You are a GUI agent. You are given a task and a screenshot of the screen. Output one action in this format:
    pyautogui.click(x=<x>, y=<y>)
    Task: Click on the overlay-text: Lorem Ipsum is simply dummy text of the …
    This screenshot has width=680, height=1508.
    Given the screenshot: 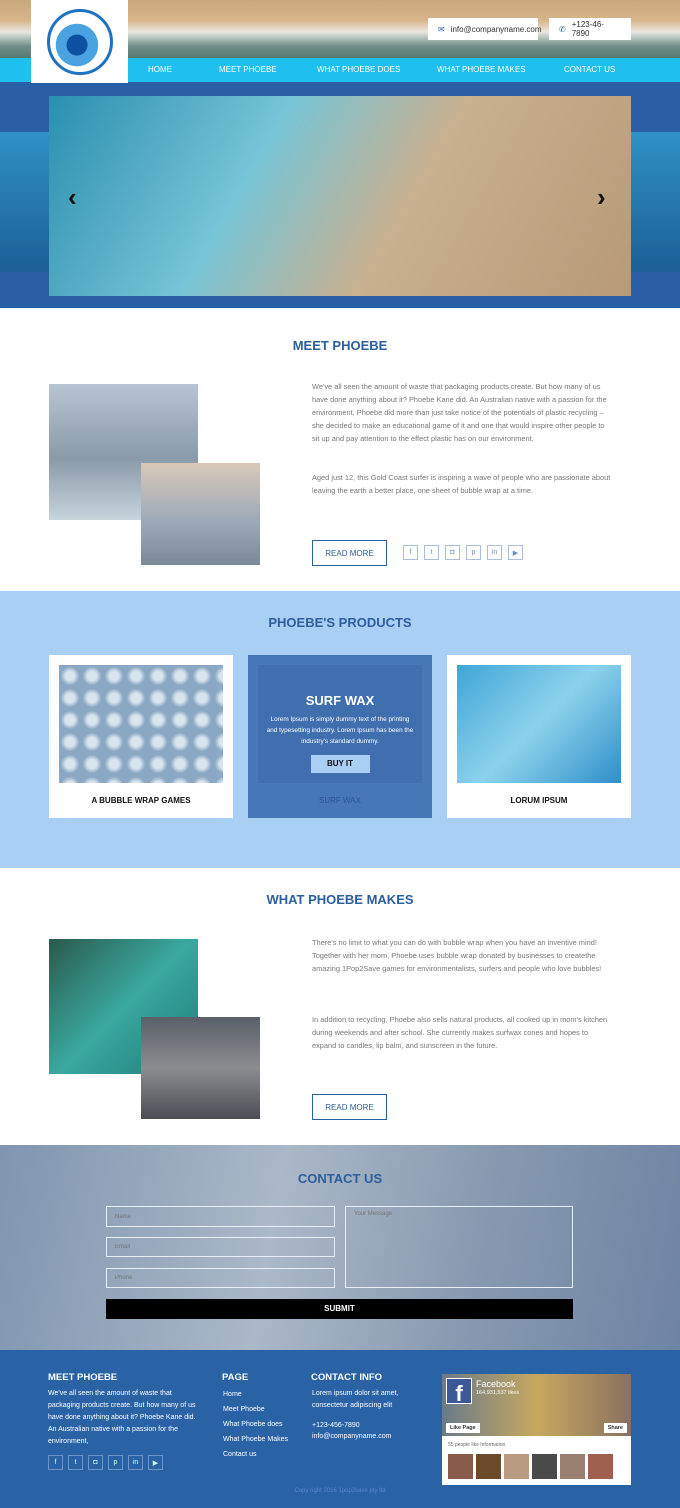 What is the action you would take?
    pyautogui.click(x=340, y=730)
    